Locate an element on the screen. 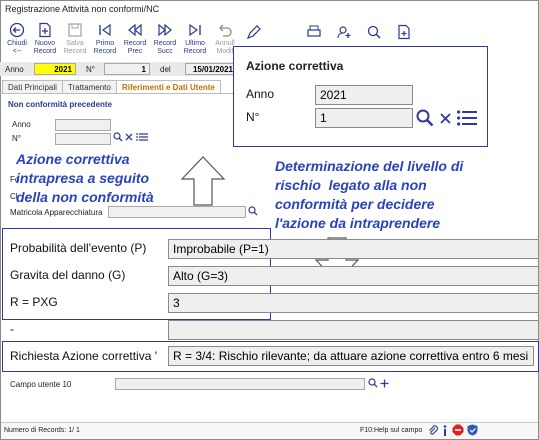 The height and width of the screenshot is (440, 539). undo-changes-label: Annull Modif is located at coordinates (225, 47).